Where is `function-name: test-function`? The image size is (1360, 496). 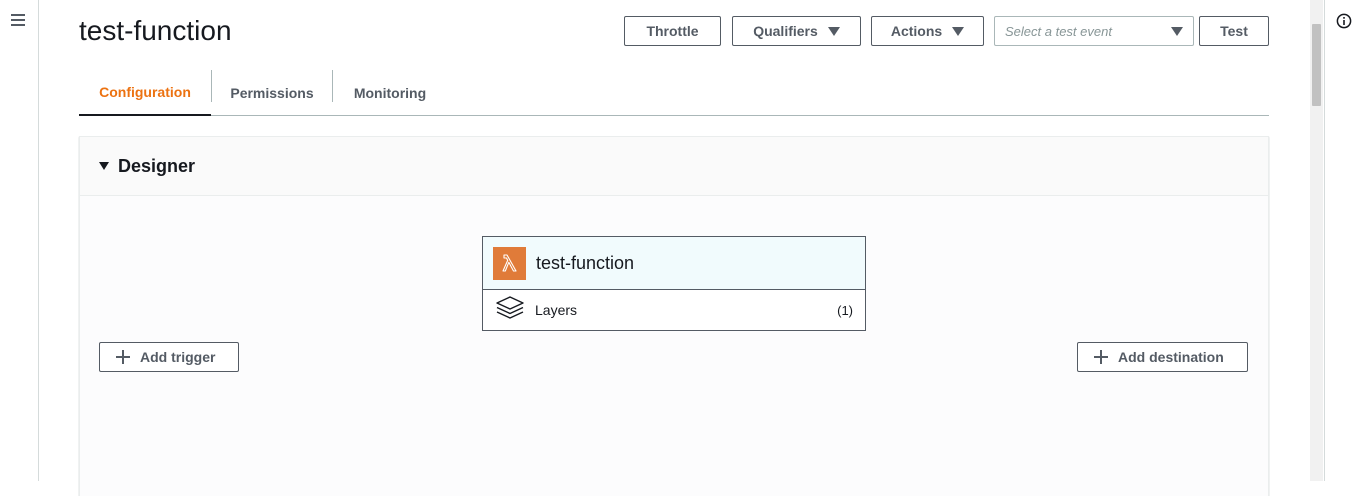
function-name: test-function is located at coordinates (585, 262).